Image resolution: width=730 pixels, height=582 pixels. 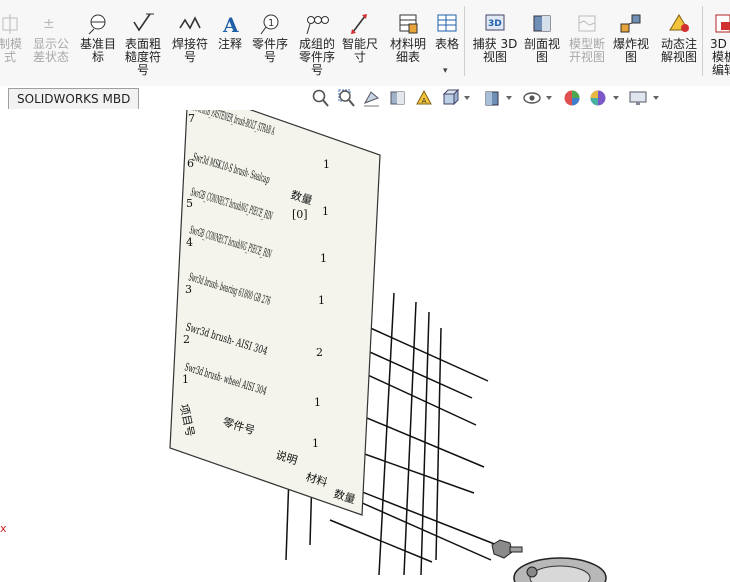 I want to click on bom-row-7-number: 7, so click(x=191, y=118).